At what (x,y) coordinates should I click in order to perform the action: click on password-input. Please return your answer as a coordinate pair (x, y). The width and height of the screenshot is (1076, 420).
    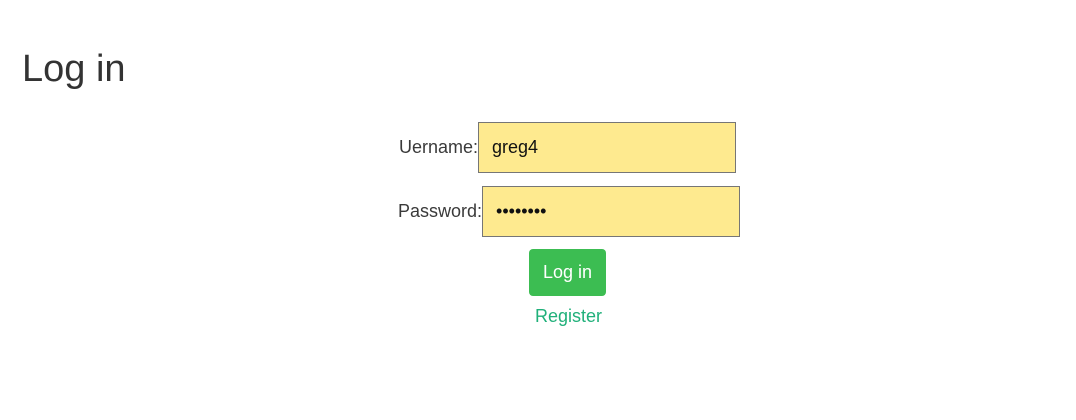
    Looking at the image, I should click on (611, 211).